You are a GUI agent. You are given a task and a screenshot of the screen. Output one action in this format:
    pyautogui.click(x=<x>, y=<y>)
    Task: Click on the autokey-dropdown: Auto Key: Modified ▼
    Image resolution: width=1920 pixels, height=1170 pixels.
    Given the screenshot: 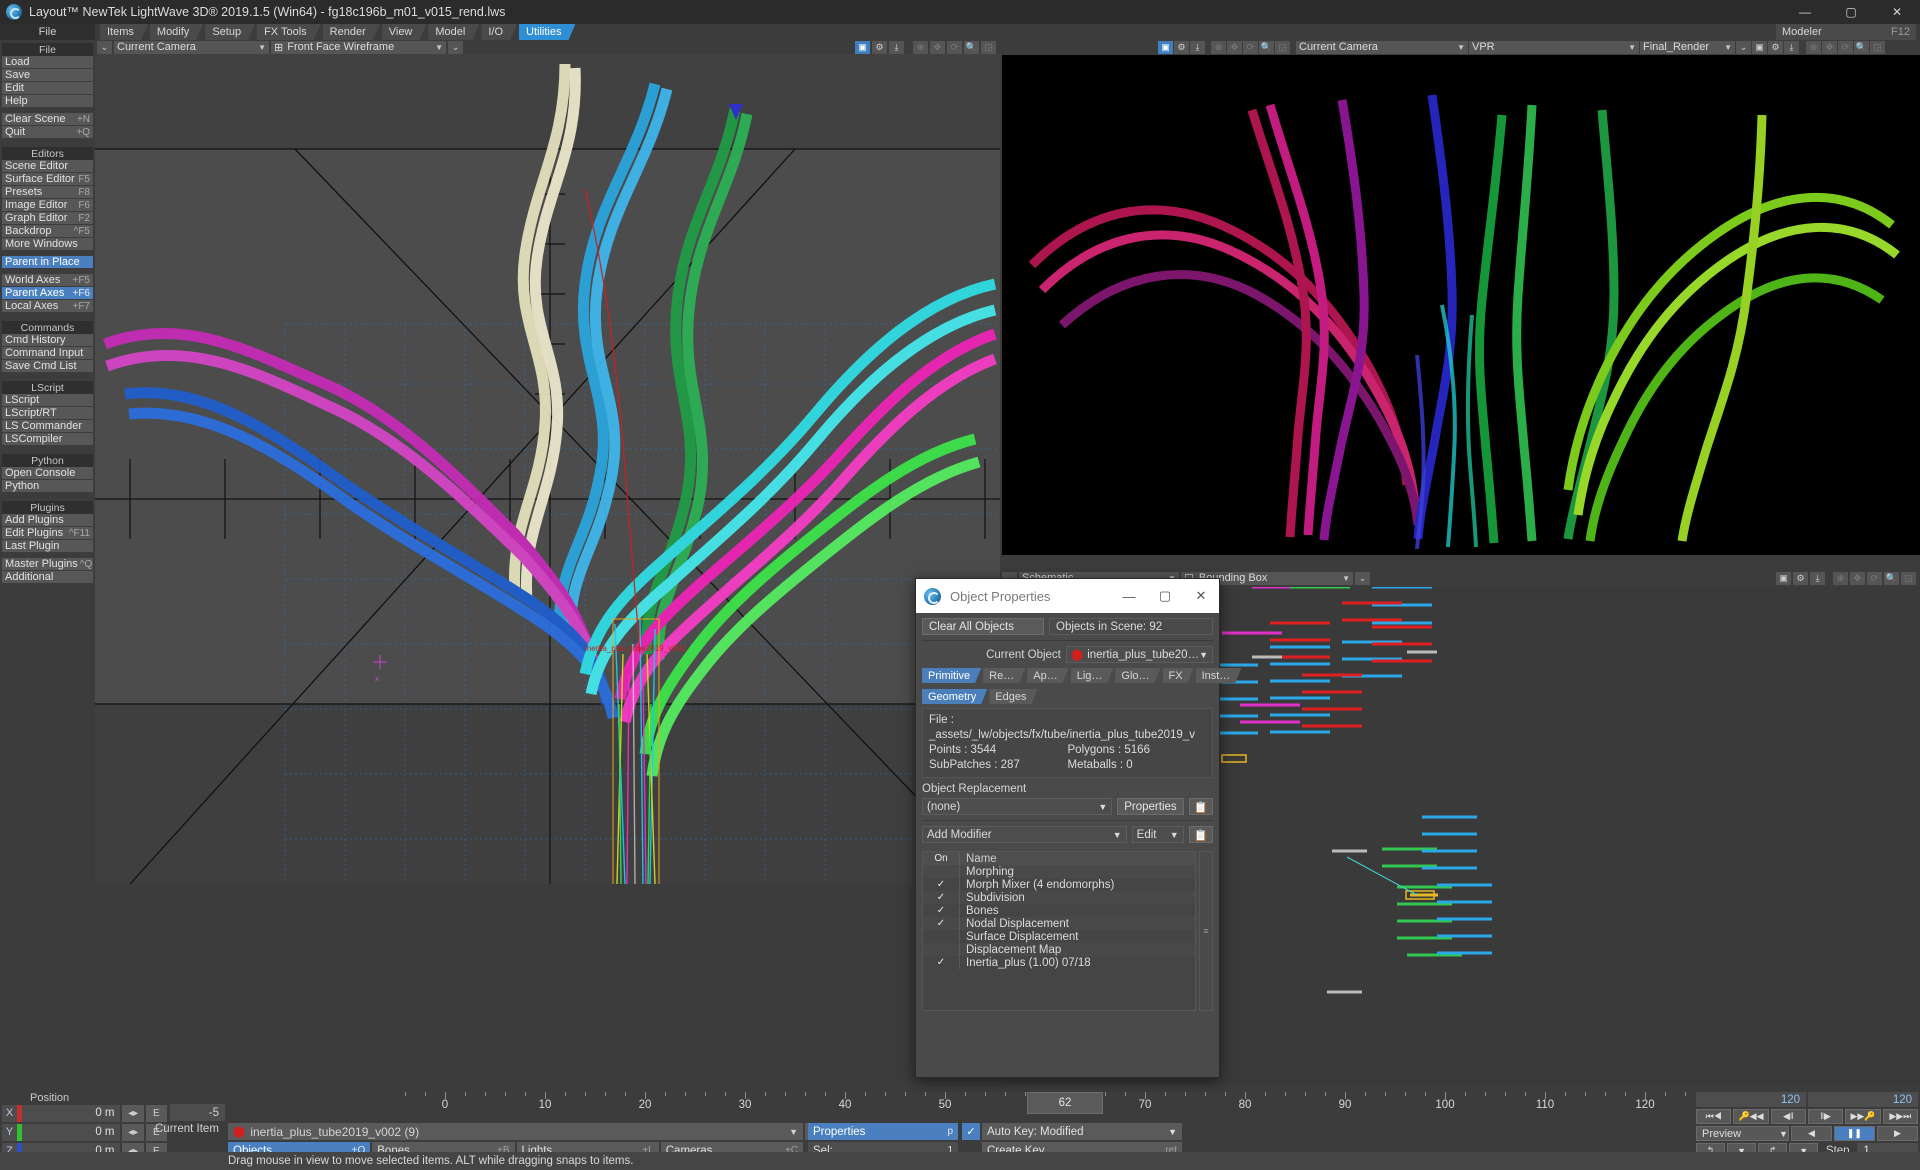 What is the action you would take?
    pyautogui.click(x=1082, y=1131)
    